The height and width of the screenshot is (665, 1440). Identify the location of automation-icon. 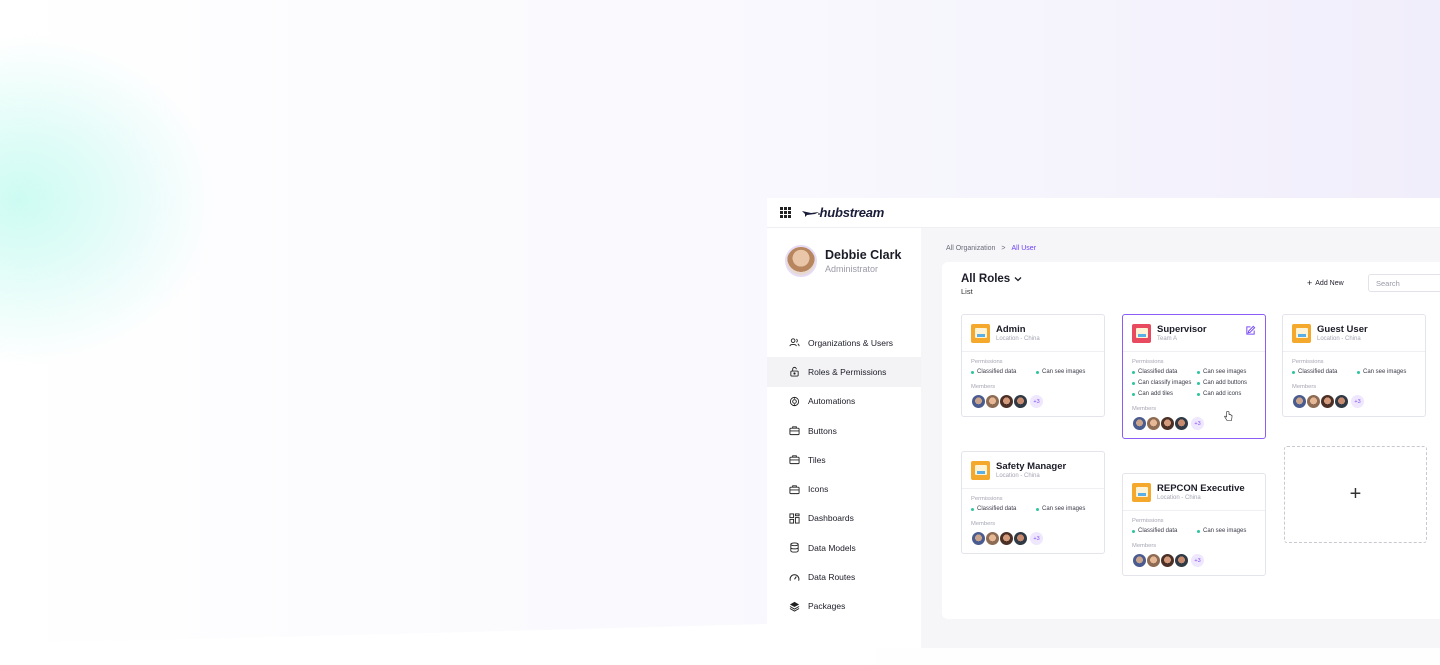
(794, 401).